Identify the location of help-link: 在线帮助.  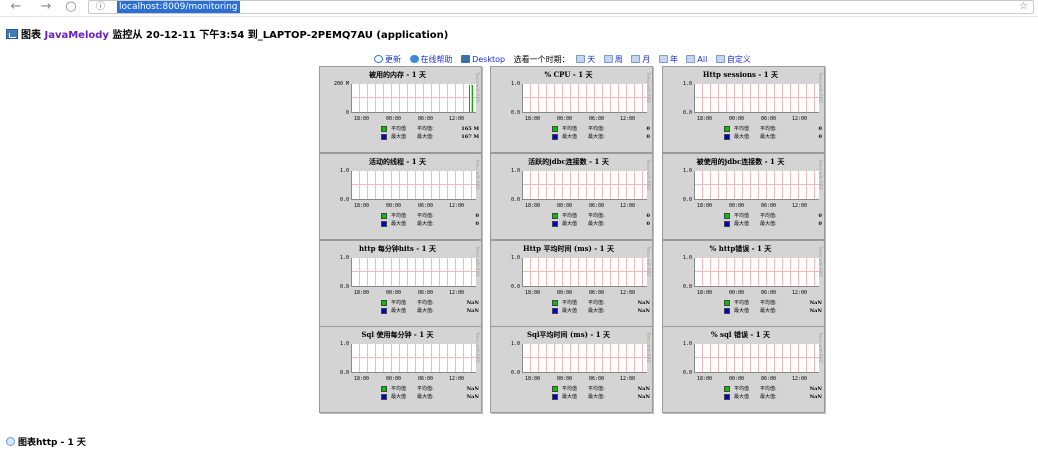
(431, 59).